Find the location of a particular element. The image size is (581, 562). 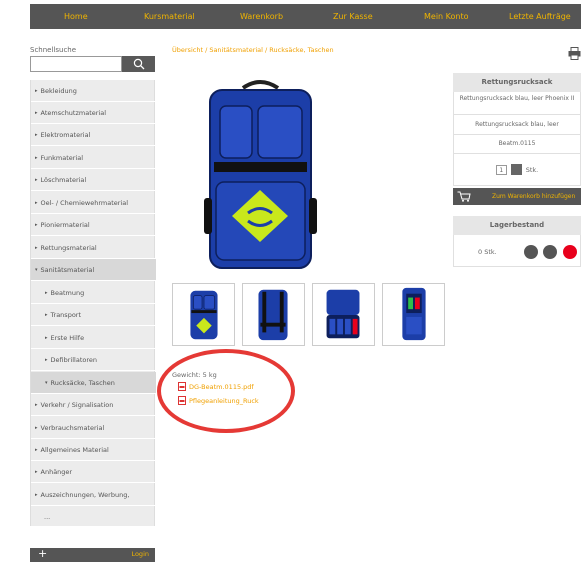

sidebar-item-funk: ▸ Funkmaterial is located at coordinates (93, 158).